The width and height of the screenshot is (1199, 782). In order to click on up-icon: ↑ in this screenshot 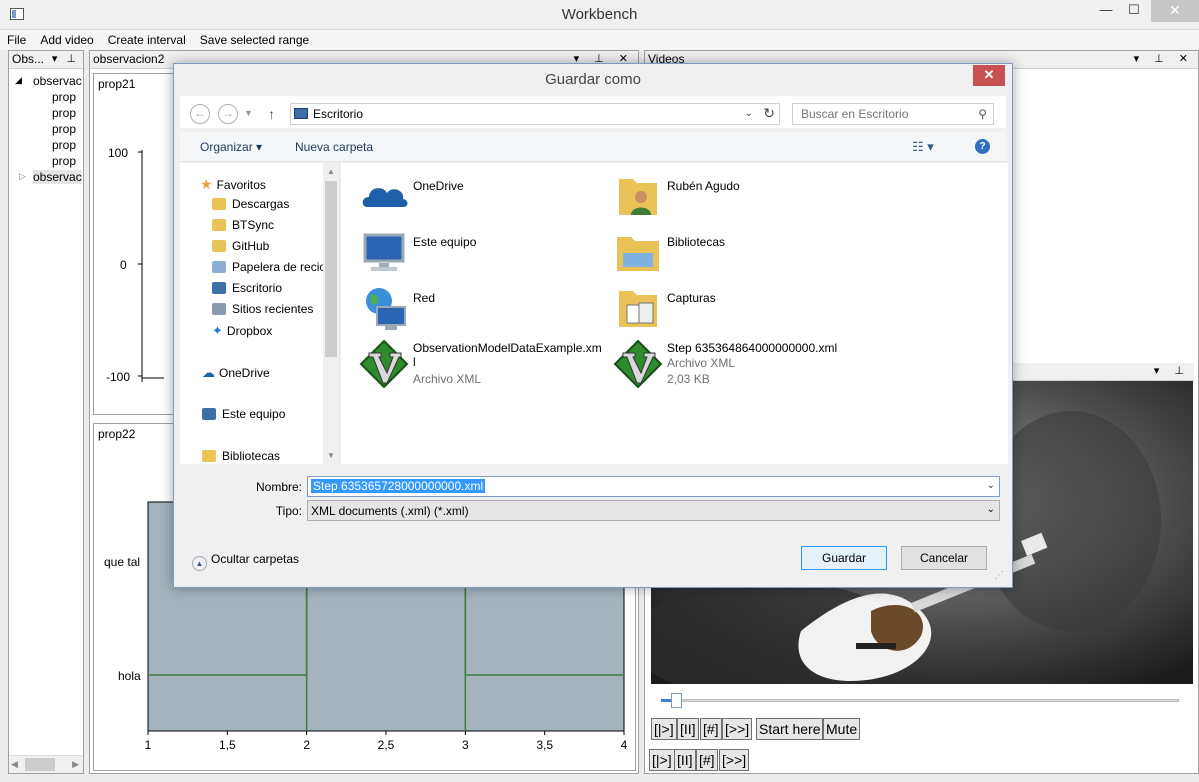, I will do `click(271, 114)`.